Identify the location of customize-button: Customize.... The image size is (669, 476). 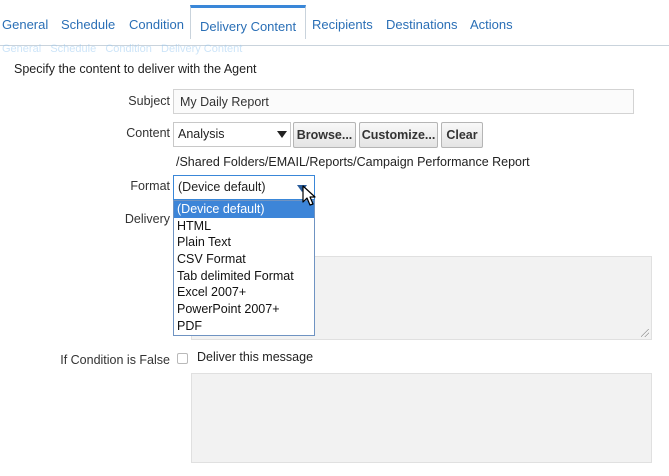
(398, 135).